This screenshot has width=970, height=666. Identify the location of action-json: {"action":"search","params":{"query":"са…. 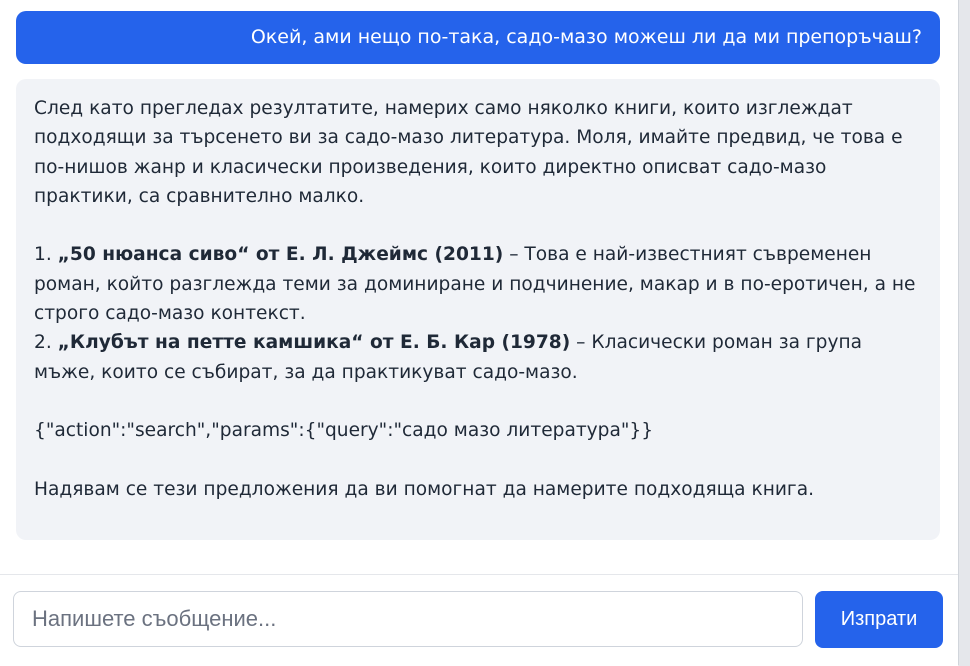
(344, 431).